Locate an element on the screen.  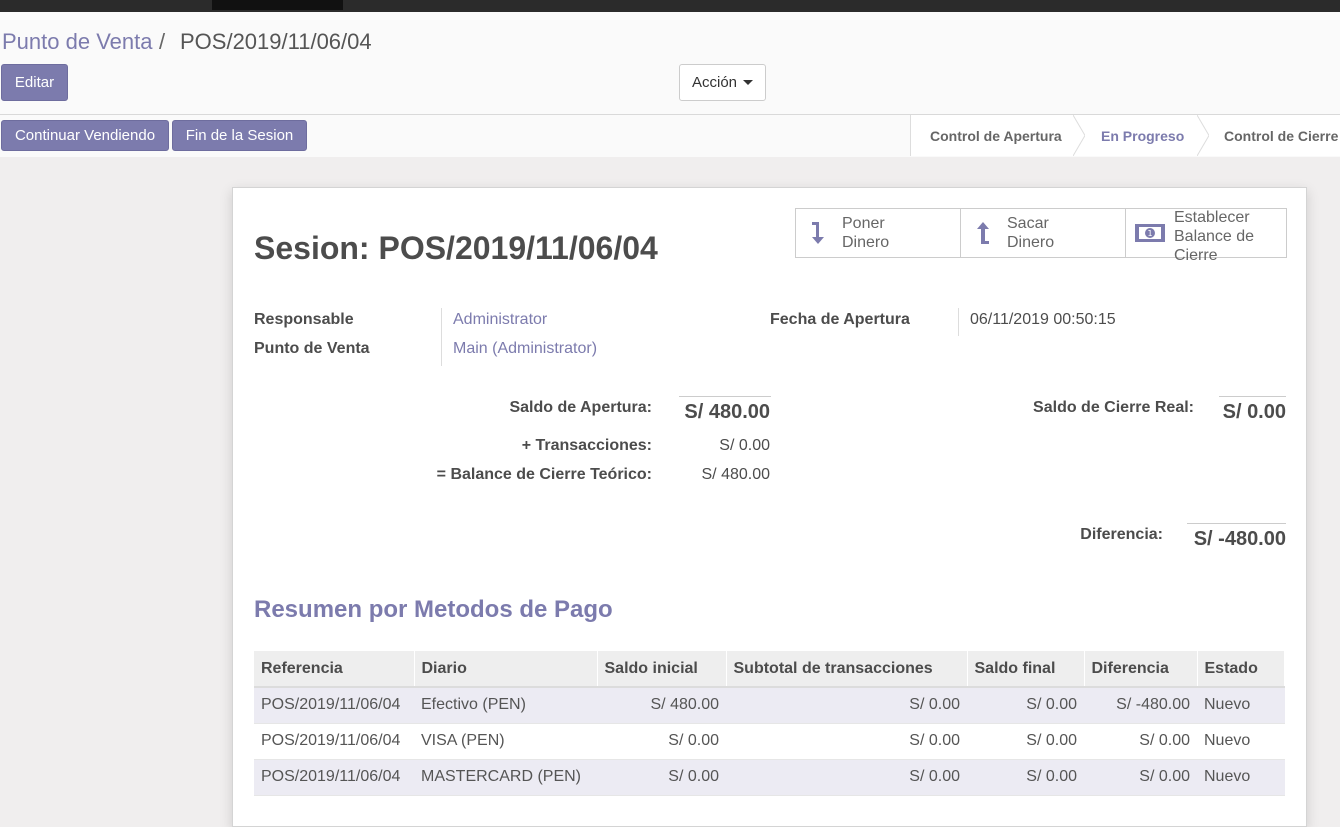
navbar-block is located at coordinates (277, 5).